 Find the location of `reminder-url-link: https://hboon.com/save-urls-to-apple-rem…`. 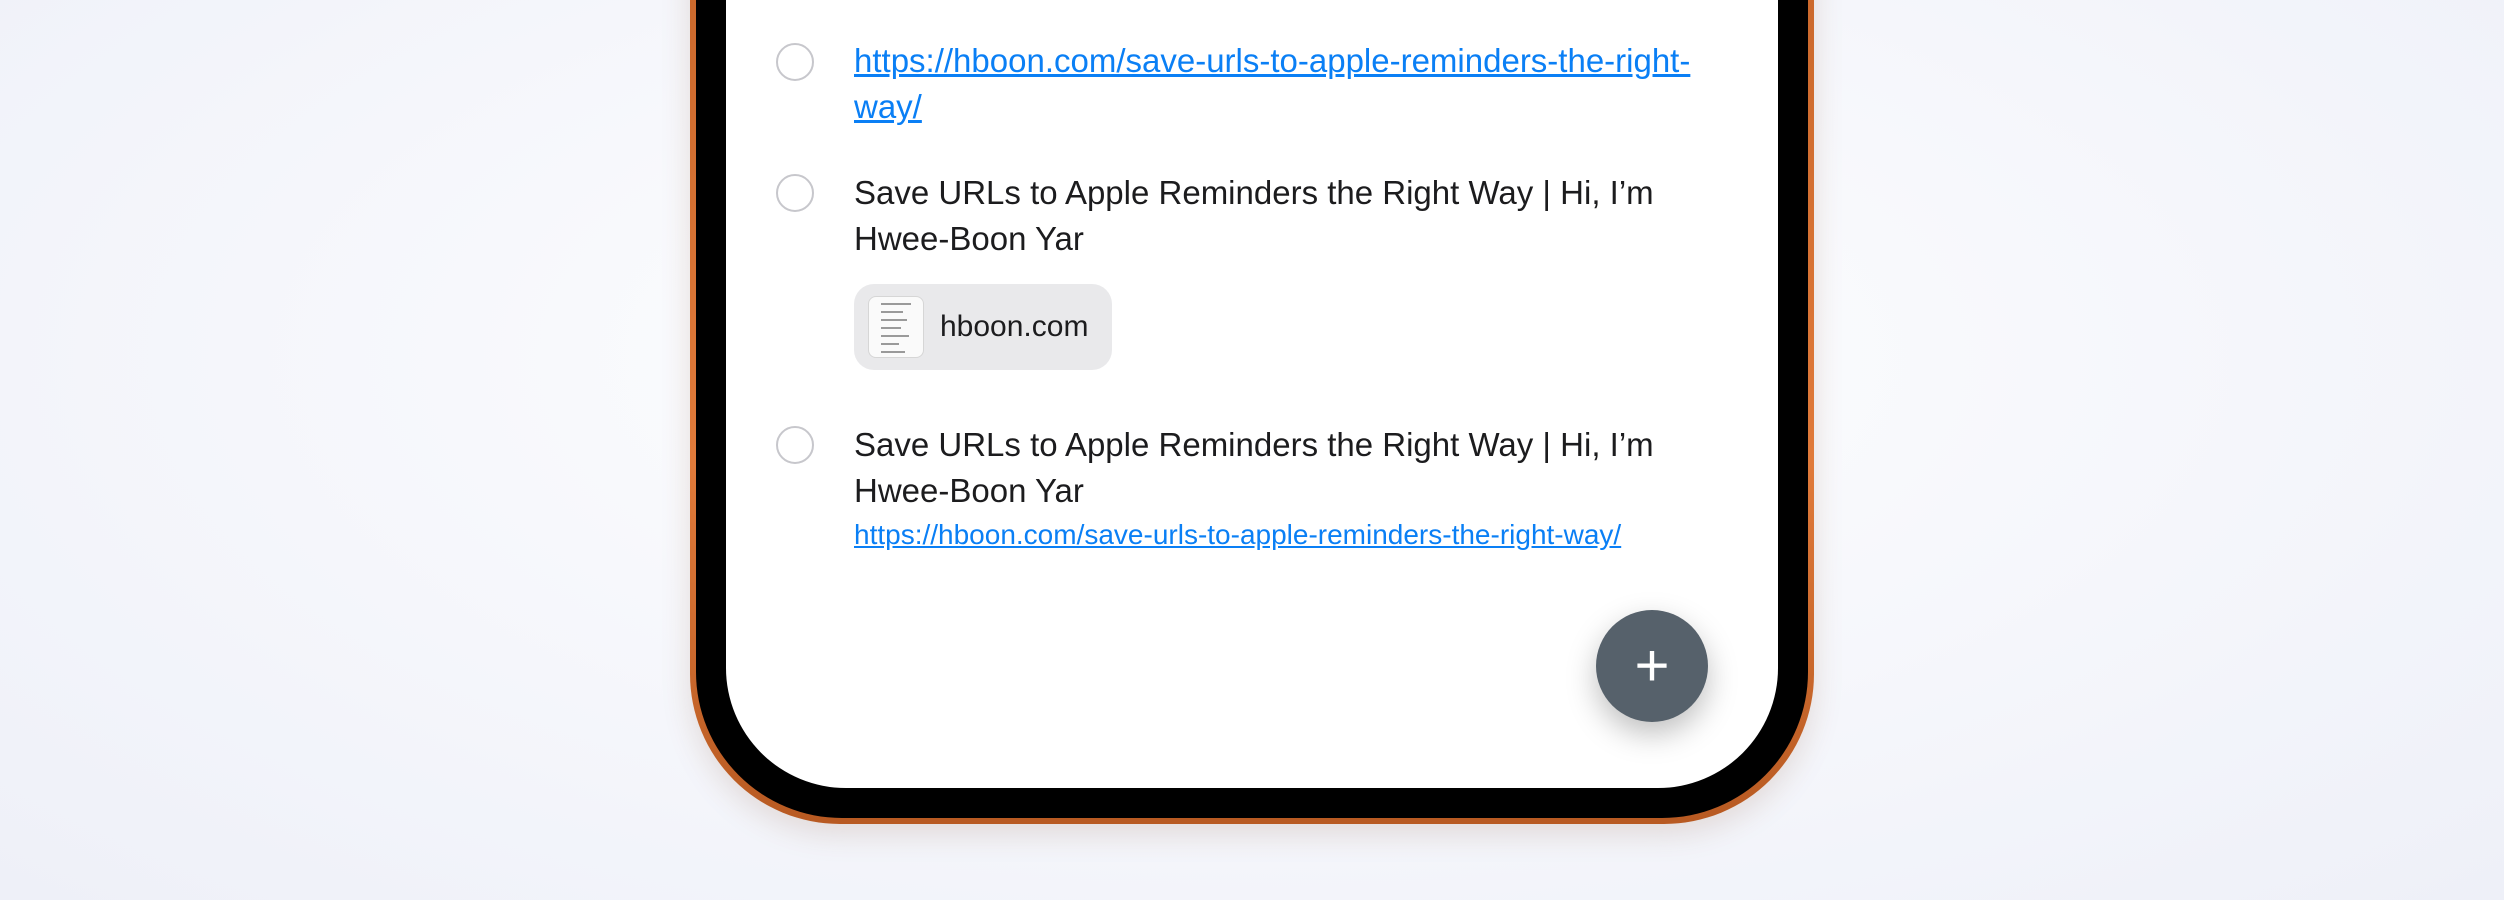

reminder-url-link: https://hboon.com/save-urls-to-apple-rem… is located at coordinates (1237, 534).